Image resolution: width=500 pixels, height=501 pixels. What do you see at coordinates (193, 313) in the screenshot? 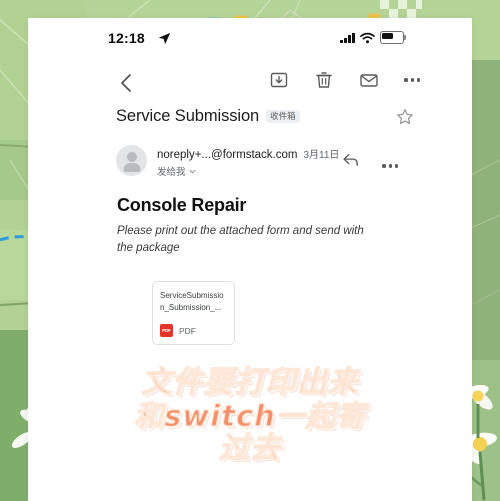
I see `attachment-card: ServiceSubmission_Submission_... PDF PDF` at bounding box center [193, 313].